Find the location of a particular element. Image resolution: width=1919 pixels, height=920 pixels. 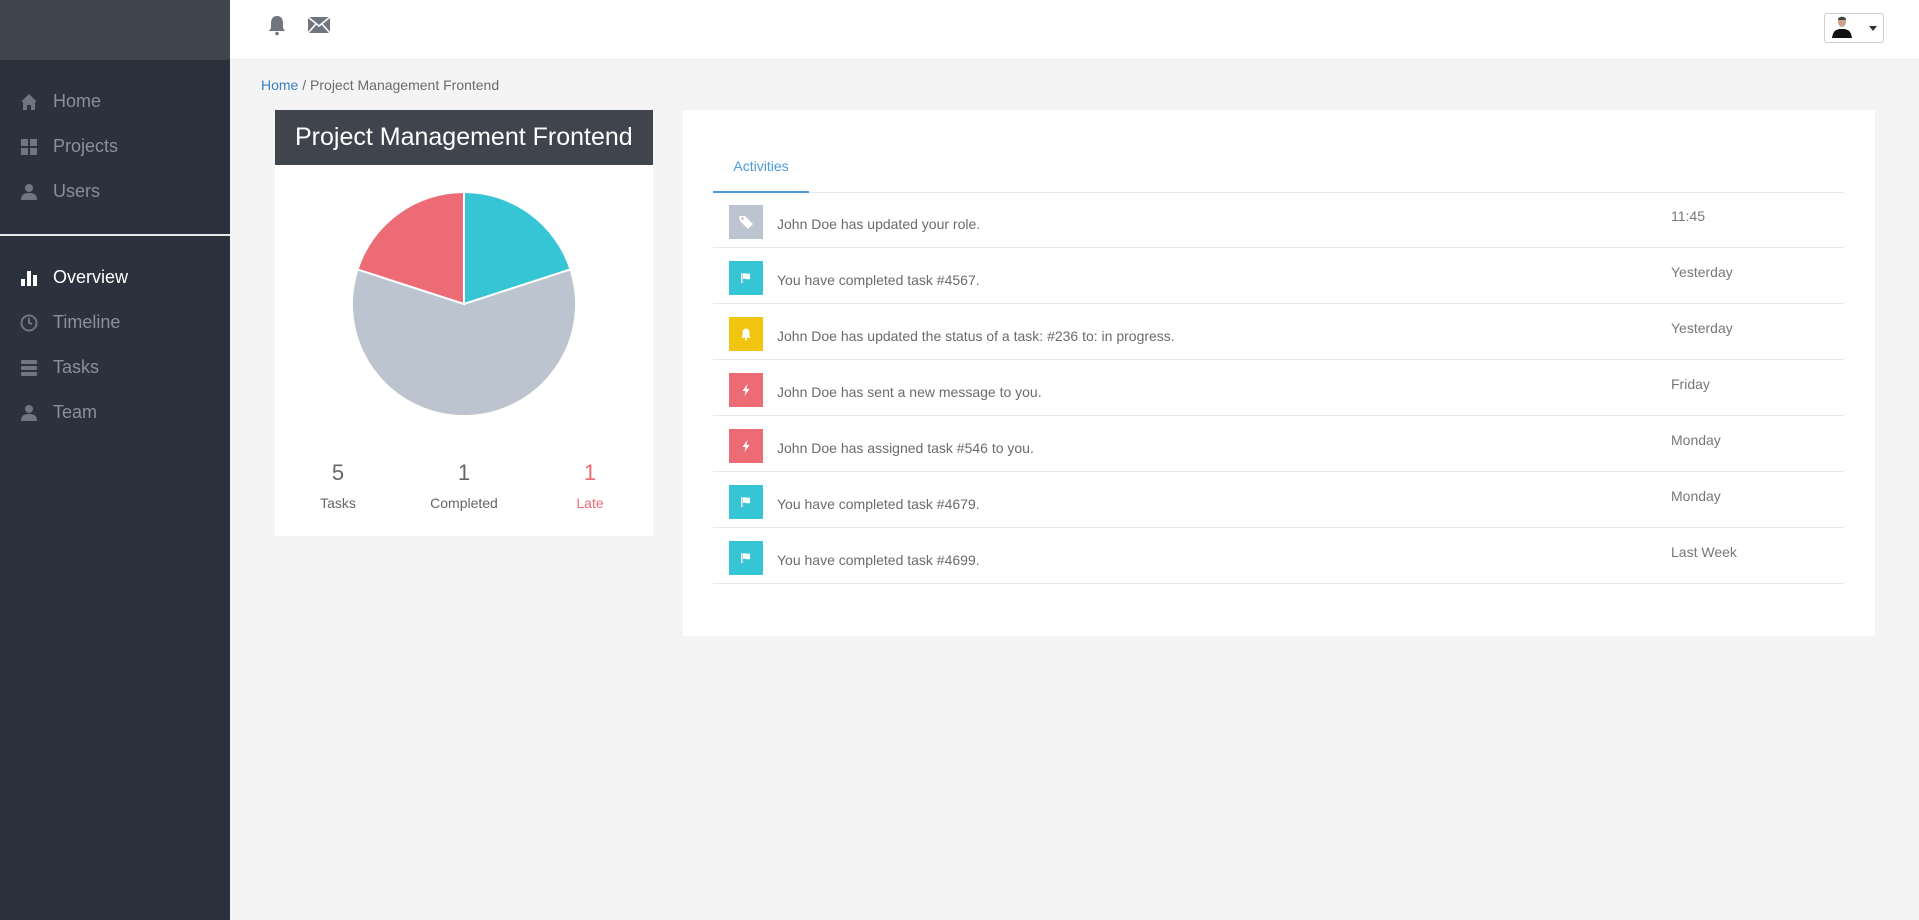

activity-row: You have completed task #4699. Last Week is located at coordinates (1278, 556).